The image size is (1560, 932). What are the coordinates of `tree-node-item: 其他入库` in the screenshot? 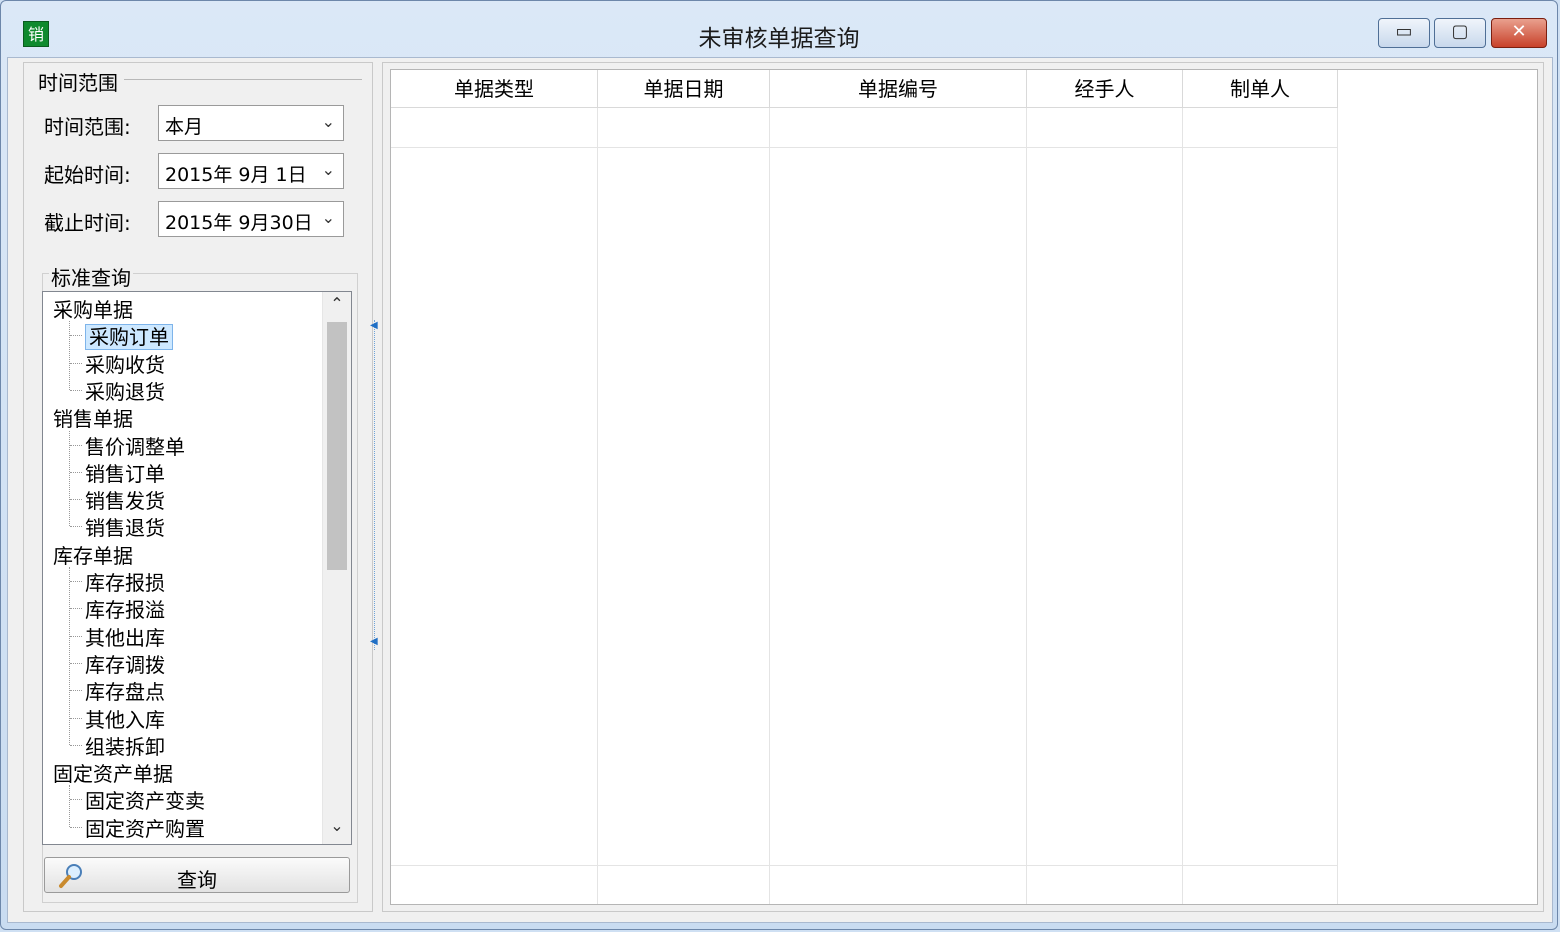 It's located at (125, 718).